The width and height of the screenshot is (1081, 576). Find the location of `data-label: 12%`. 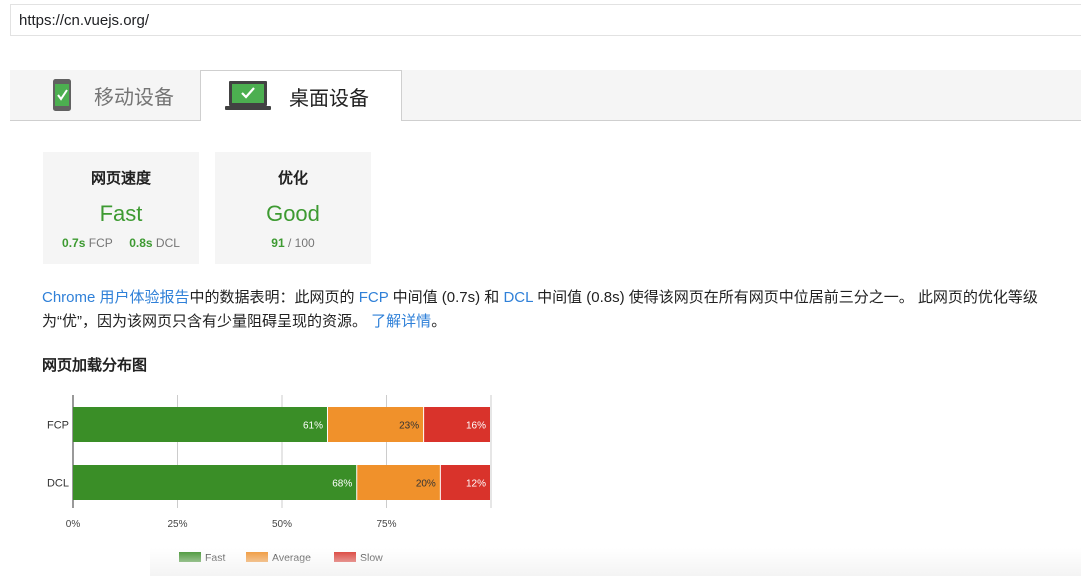

data-label: 12% is located at coordinates (476, 484).